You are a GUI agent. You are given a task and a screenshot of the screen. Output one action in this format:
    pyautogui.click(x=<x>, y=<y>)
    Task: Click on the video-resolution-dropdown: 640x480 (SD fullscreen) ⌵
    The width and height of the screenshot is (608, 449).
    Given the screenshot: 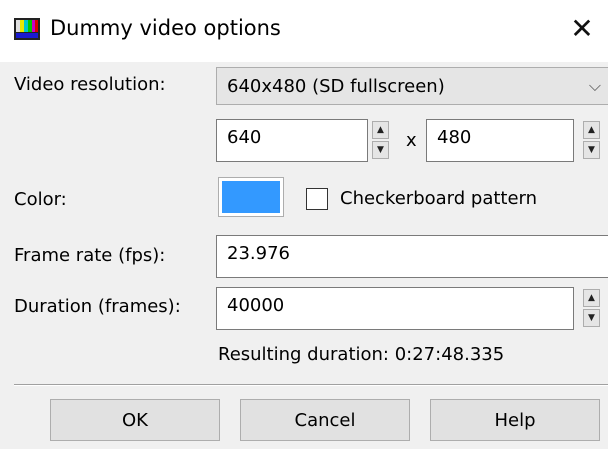 What is the action you would take?
    pyautogui.click(x=412, y=86)
    